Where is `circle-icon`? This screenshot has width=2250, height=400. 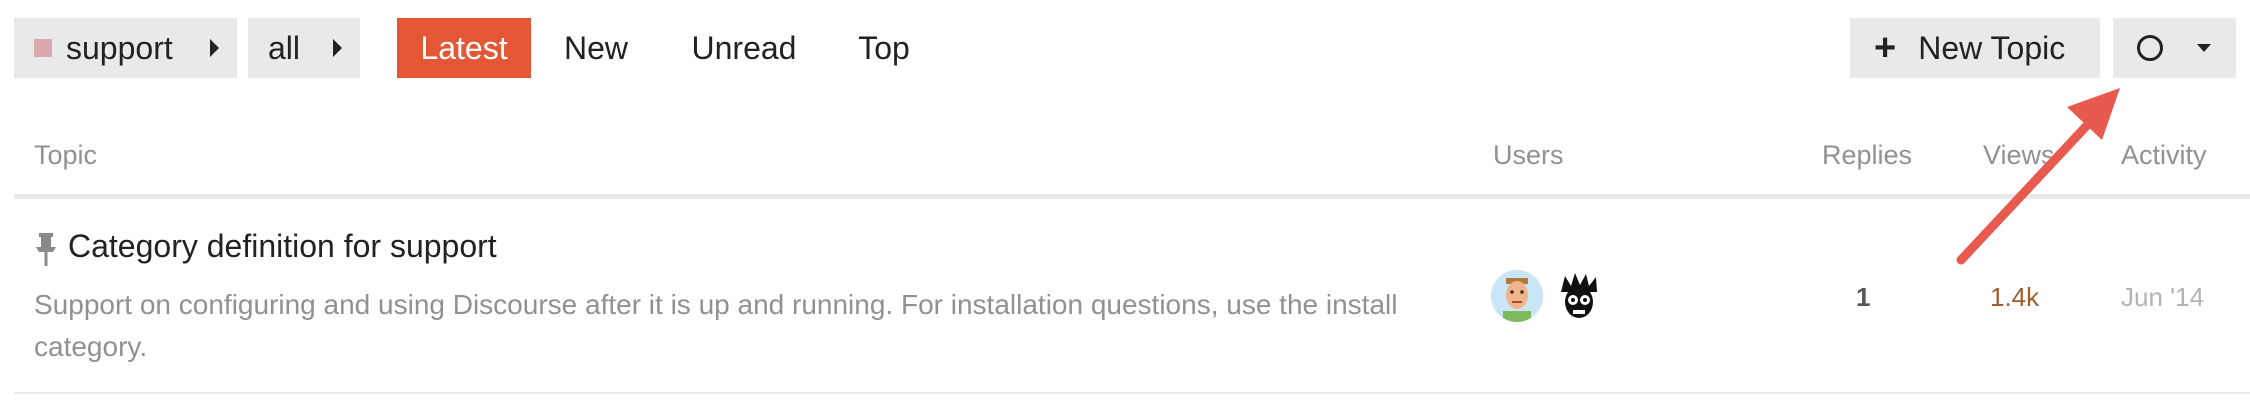
circle-icon is located at coordinates (2150, 48).